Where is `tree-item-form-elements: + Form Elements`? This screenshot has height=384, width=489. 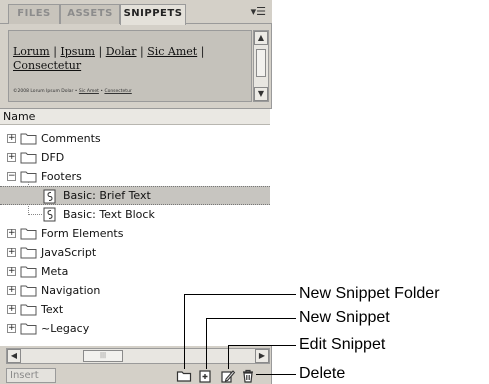 tree-item-form-elements: + Form Elements is located at coordinates (135, 233).